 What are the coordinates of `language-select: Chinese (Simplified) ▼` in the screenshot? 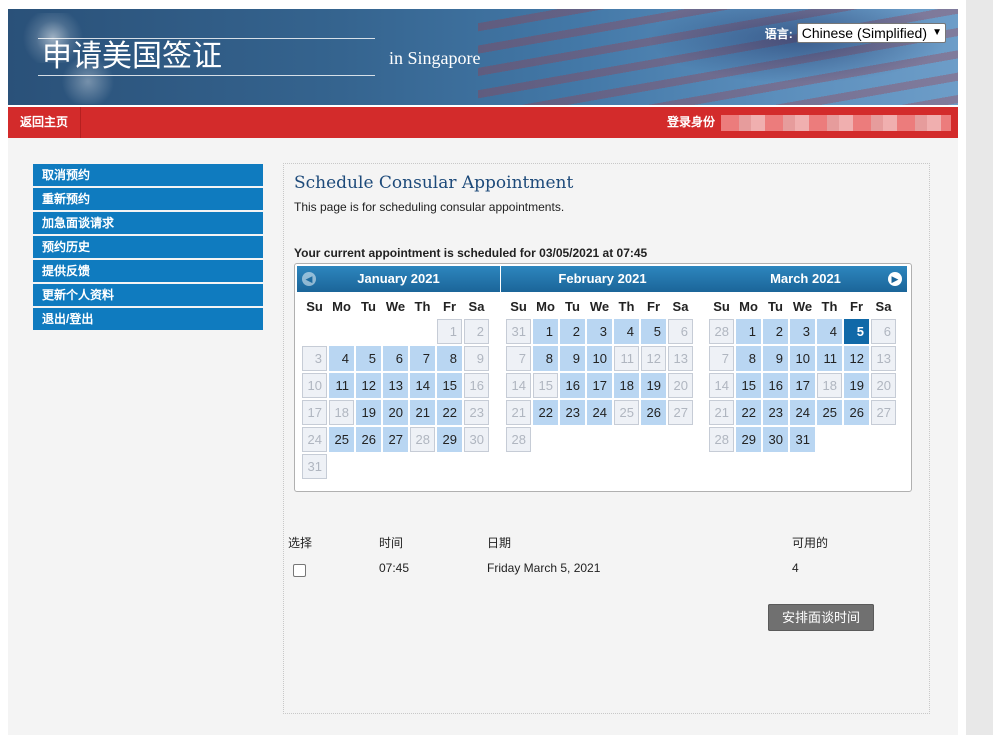 It's located at (871, 33).